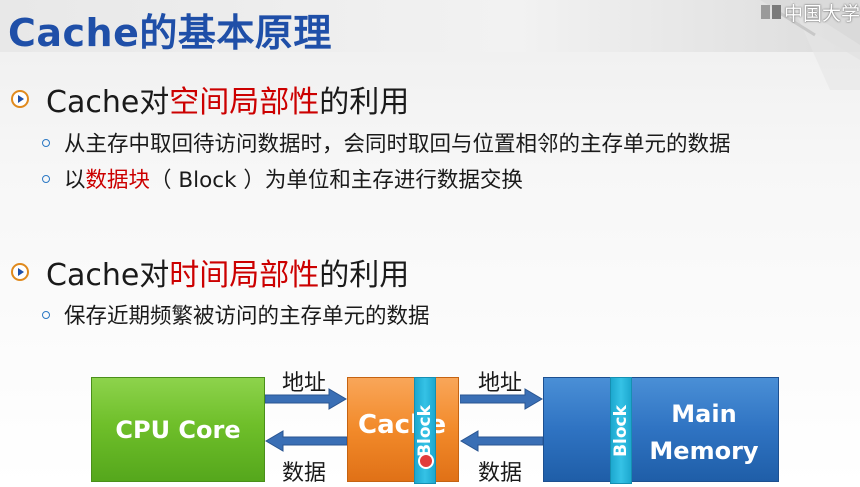 The width and height of the screenshot is (860, 487). What do you see at coordinates (704, 451) in the screenshot?
I see `main-memory-line2: Memory` at bounding box center [704, 451].